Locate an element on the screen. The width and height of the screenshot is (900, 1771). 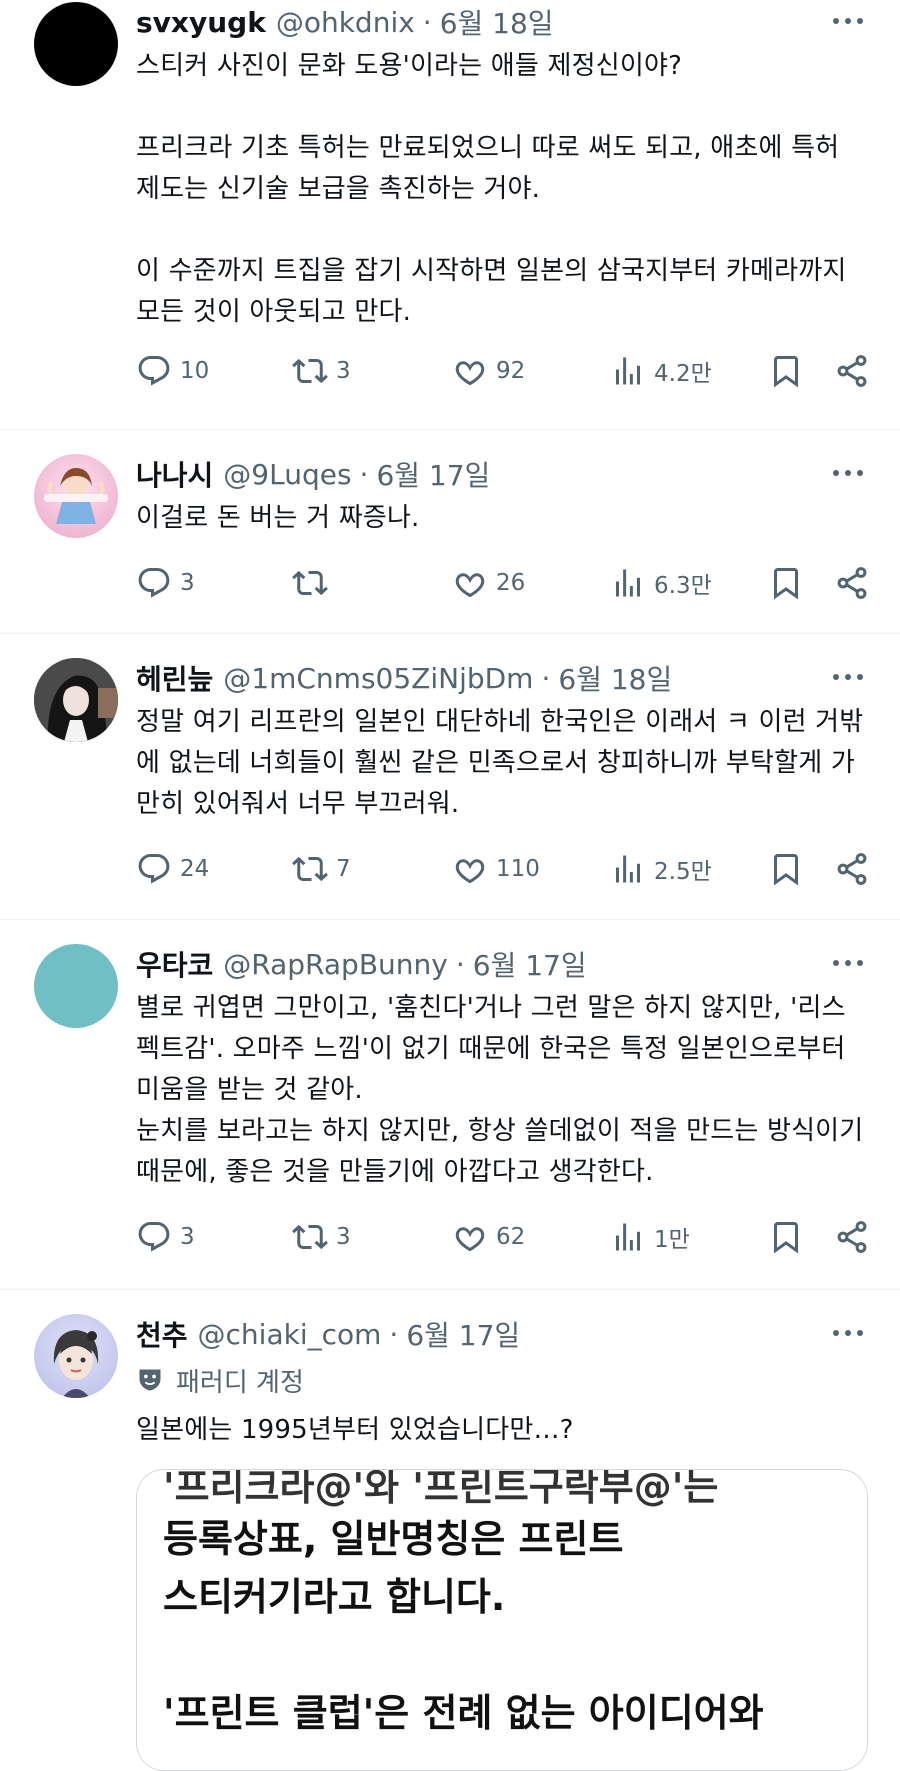
action-bar: 24 7 110 2.5만 is located at coordinates (501, 869).